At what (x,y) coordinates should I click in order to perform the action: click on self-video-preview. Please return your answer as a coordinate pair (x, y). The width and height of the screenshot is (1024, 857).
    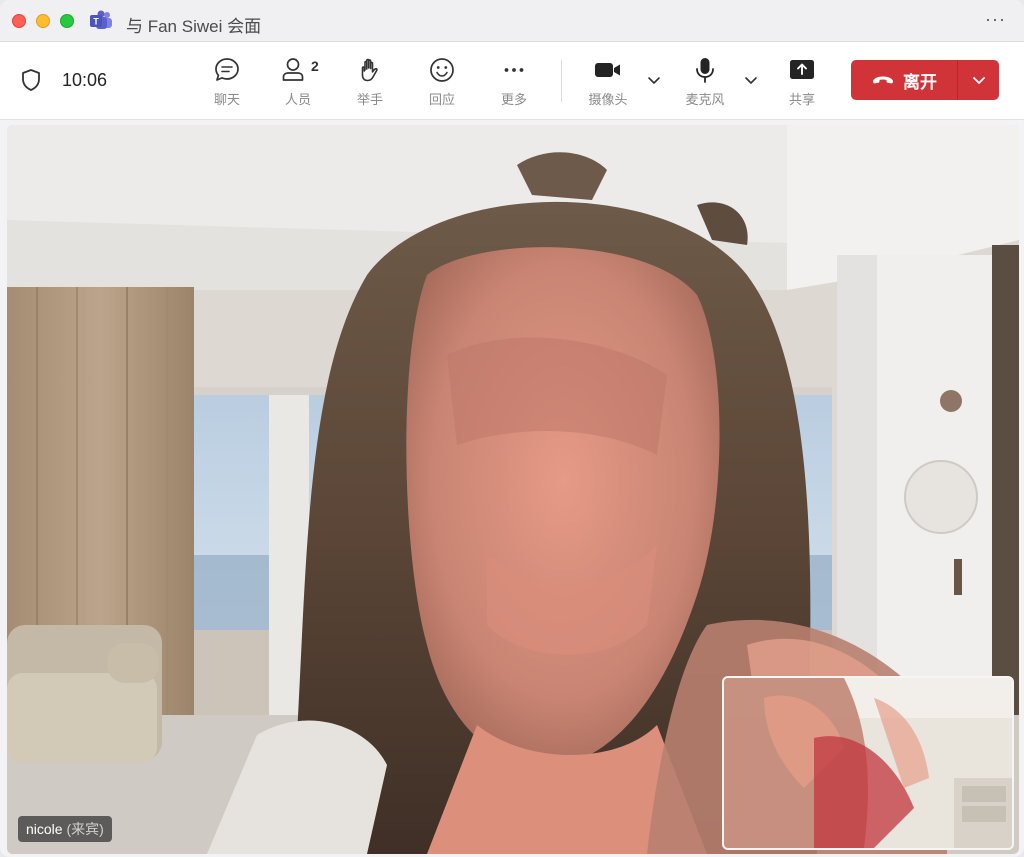
    Looking at the image, I should click on (868, 763).